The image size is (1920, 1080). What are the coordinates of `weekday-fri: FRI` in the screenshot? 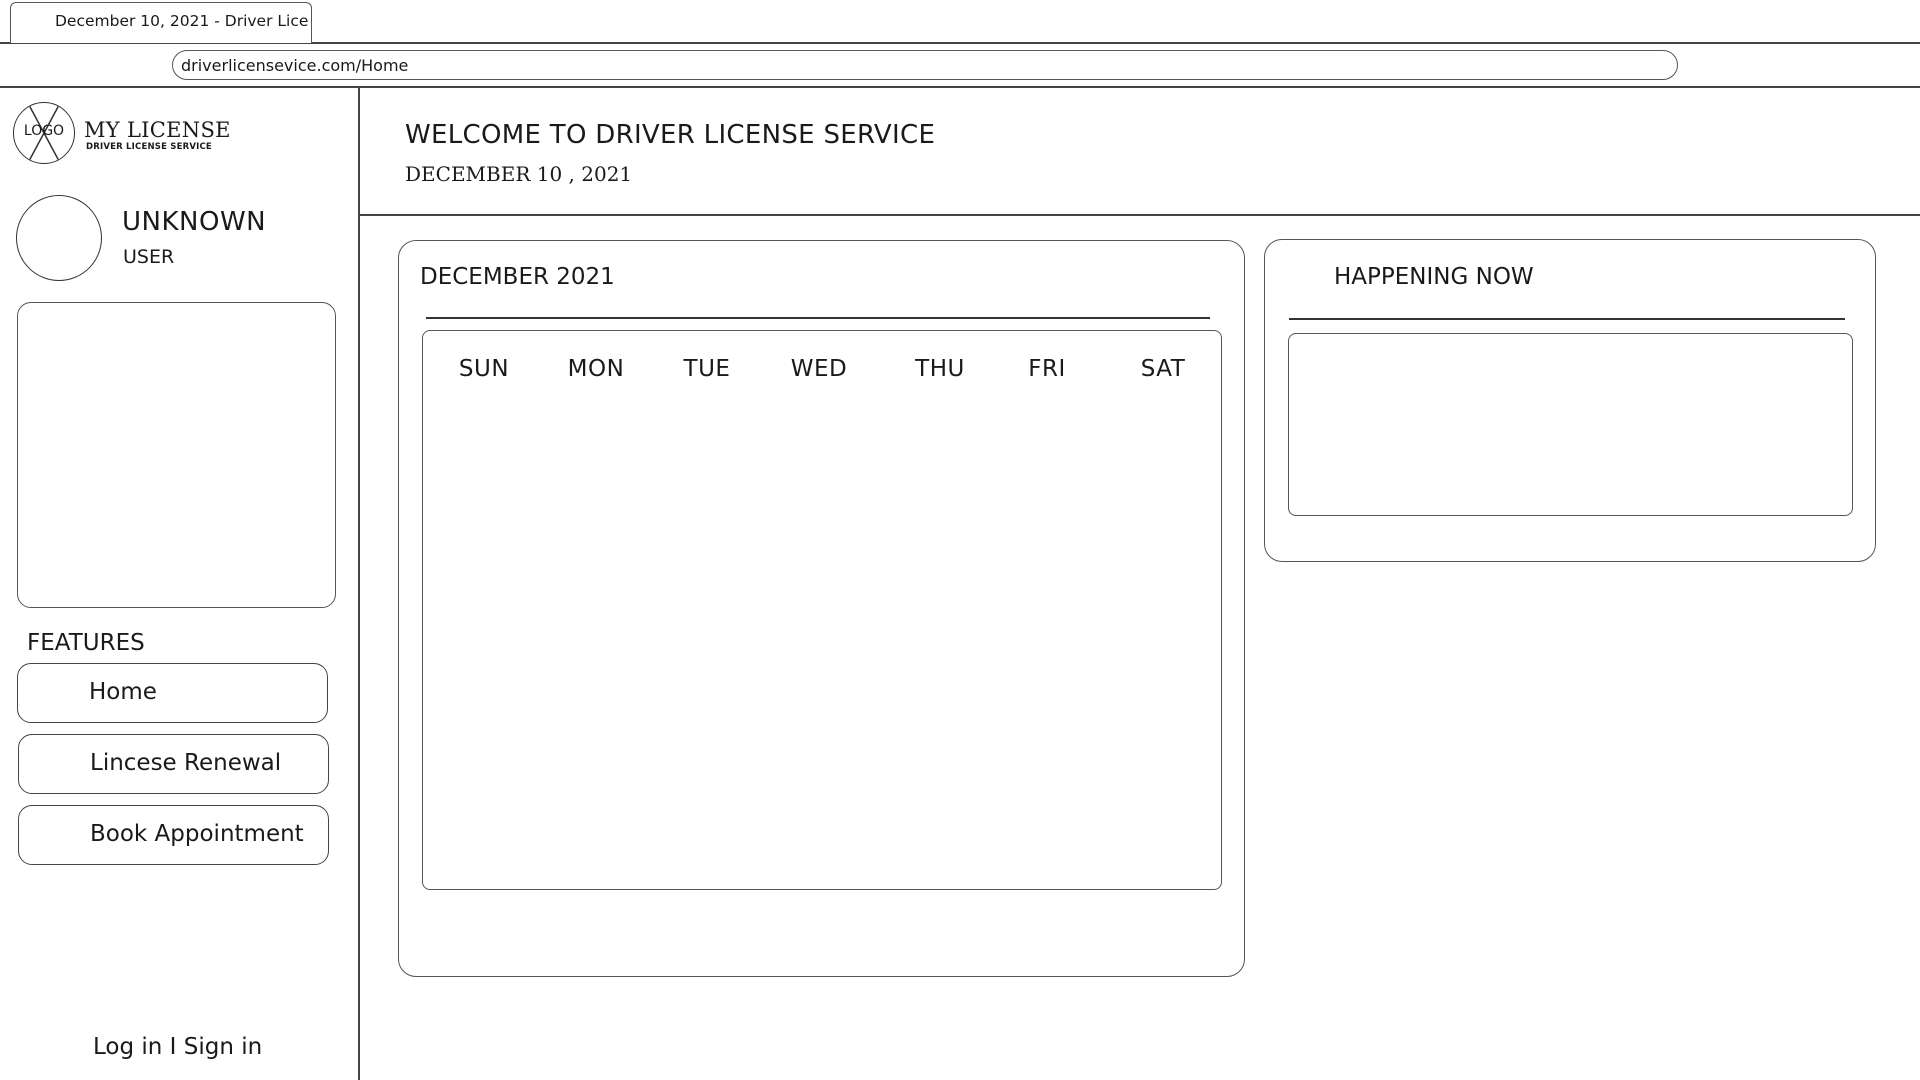 It's located at (1047, 369).